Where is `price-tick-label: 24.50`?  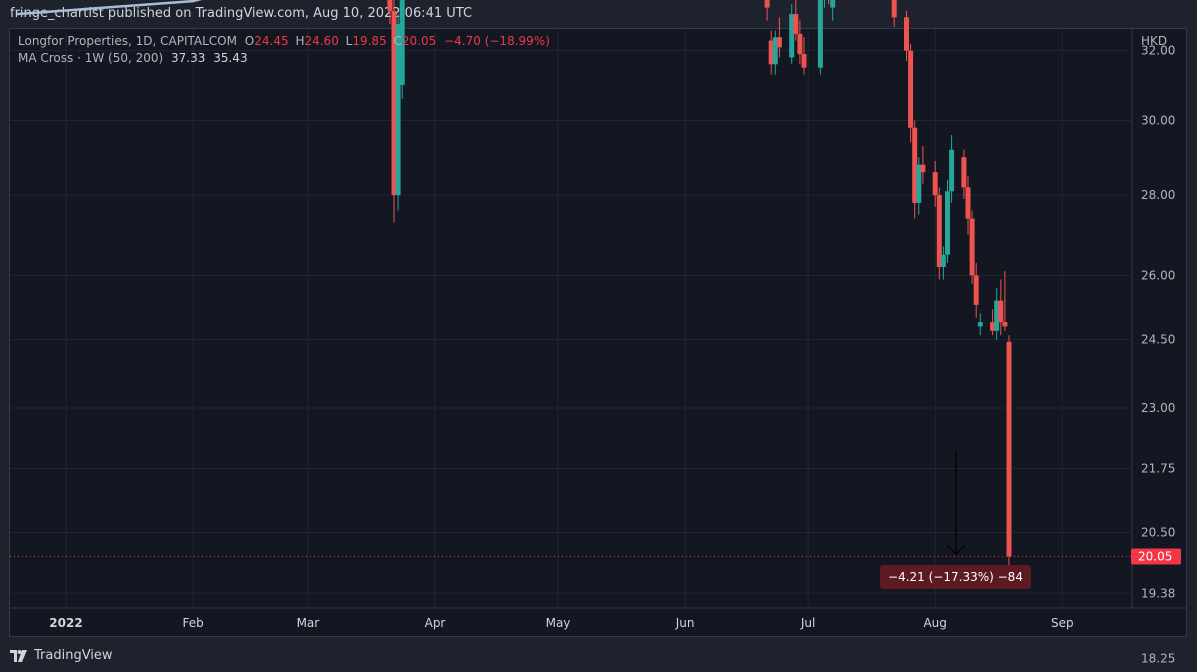
price-tick-label: 24.50 is located at coordinates (1158, 340).